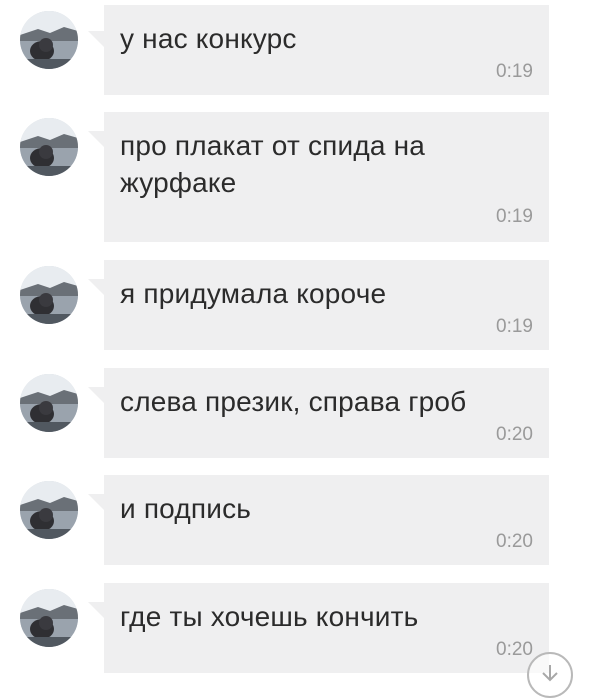  I want to click on message-text: и подпись, so click(186, 508).